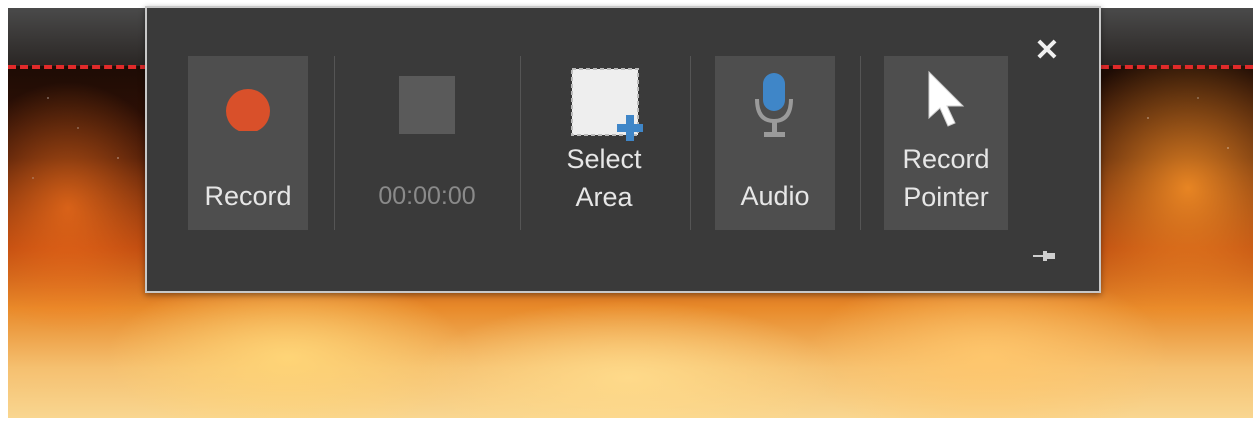  I want to click on record-pointer-button: Record Pointer, so click(946, 143).